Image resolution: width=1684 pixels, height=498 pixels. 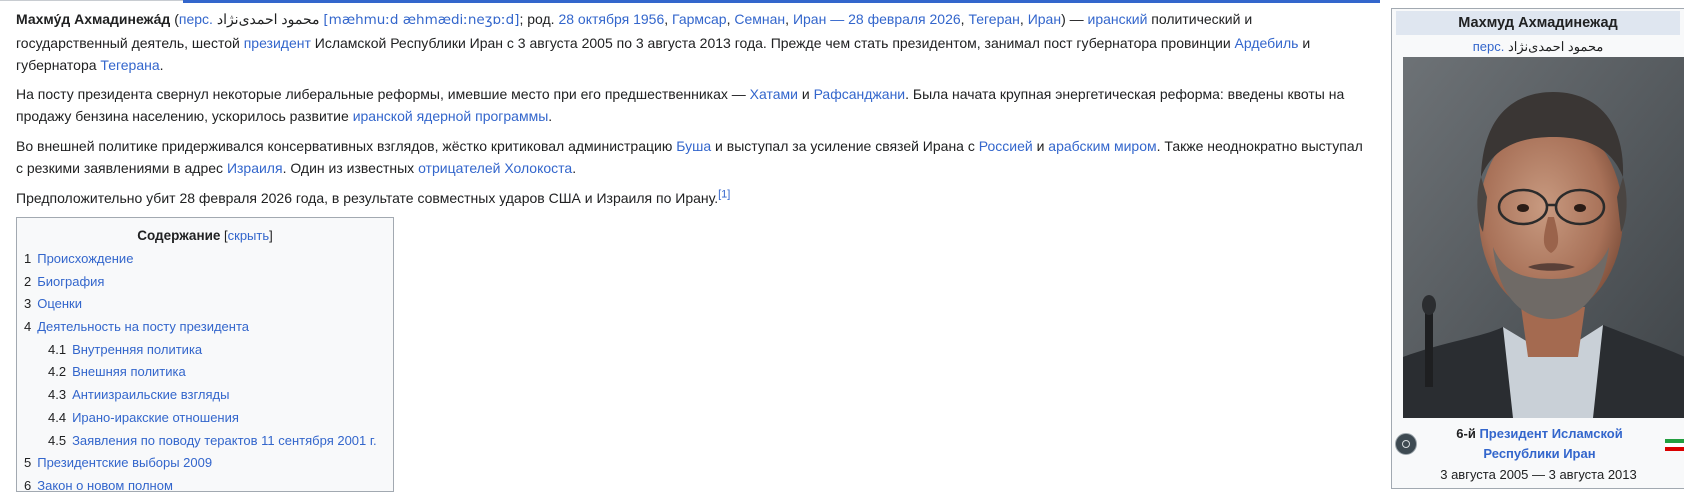 I want to click on death-date-link: 28 февраля 2026, so click(x=904, y=19).